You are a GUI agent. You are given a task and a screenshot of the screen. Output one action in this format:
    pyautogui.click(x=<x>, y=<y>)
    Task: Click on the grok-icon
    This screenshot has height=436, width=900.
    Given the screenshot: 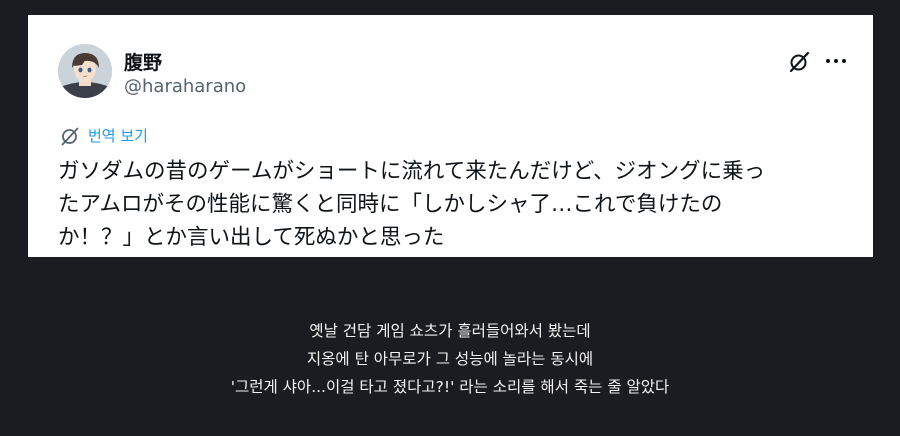 What is the action you would take?
    pyautogui.click(x=799, y=62)
    